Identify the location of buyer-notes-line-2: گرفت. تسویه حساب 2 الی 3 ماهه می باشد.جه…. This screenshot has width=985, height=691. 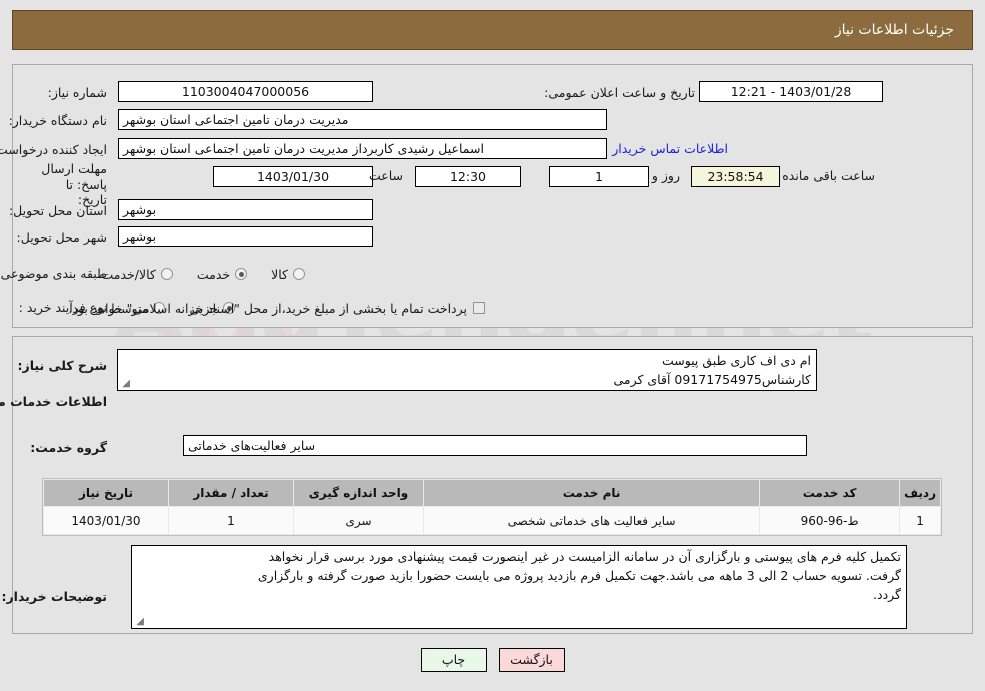
(579, 575).